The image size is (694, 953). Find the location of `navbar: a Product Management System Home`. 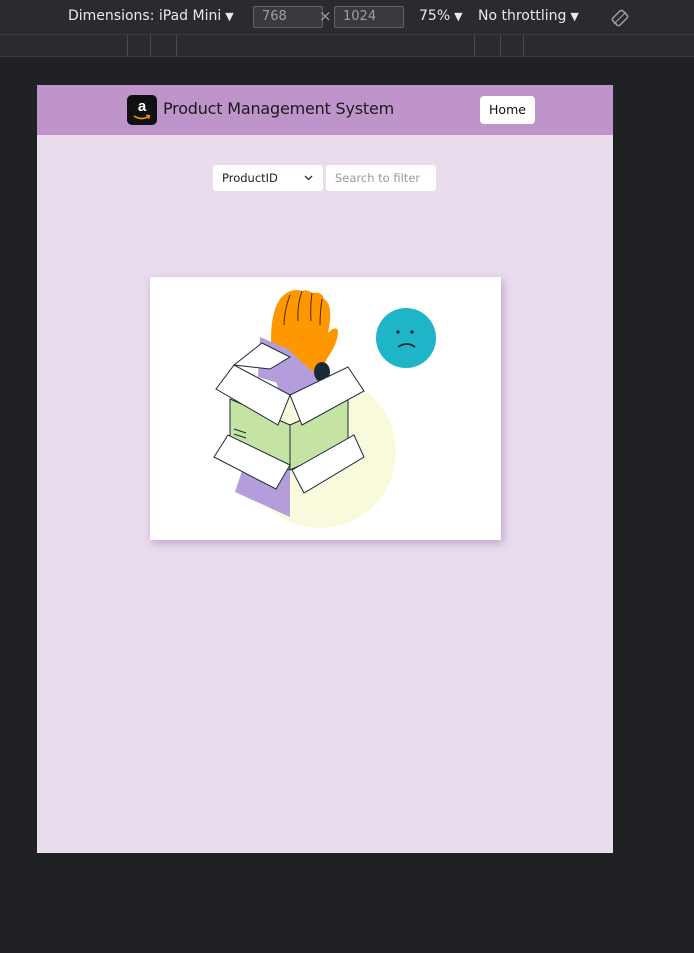

navbar: a Product Management System Home is located at coordinates (325, 110).